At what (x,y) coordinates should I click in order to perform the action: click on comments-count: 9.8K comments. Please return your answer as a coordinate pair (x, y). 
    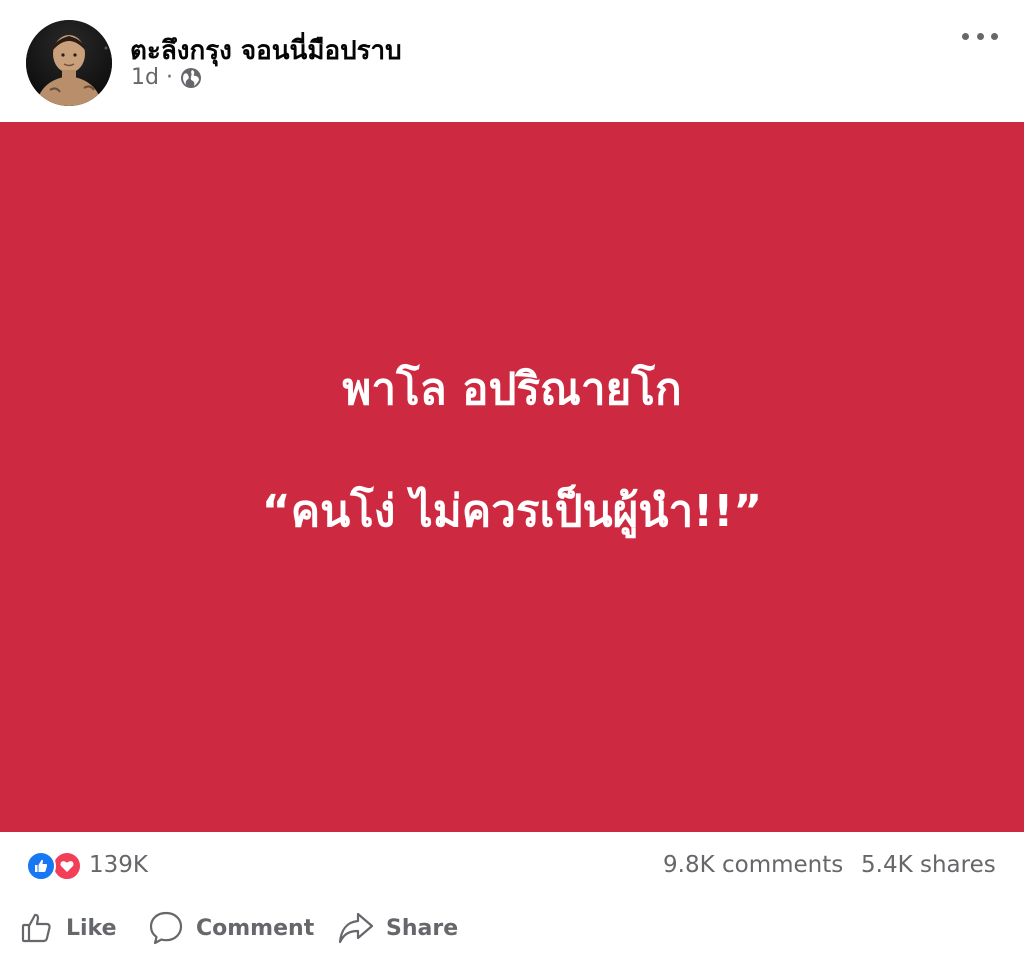
    Looking at the image, I should click on (753, 865).